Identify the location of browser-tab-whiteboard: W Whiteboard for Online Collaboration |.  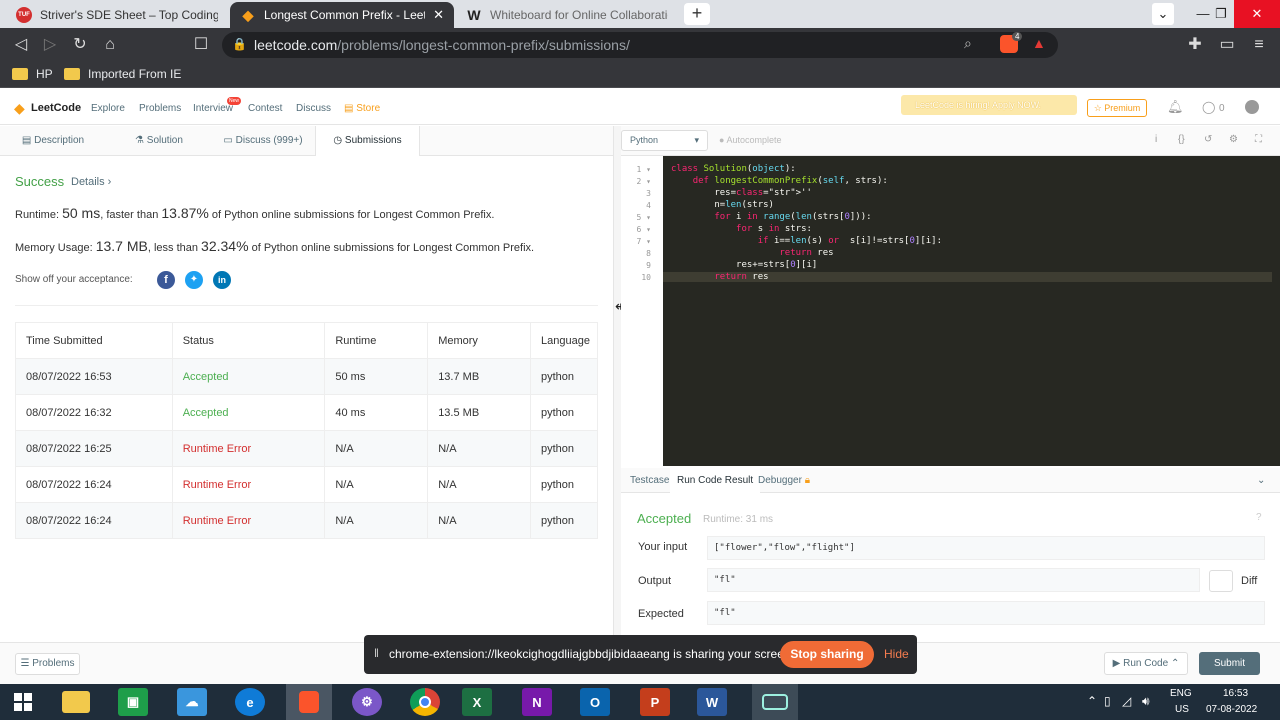
(567, 15).